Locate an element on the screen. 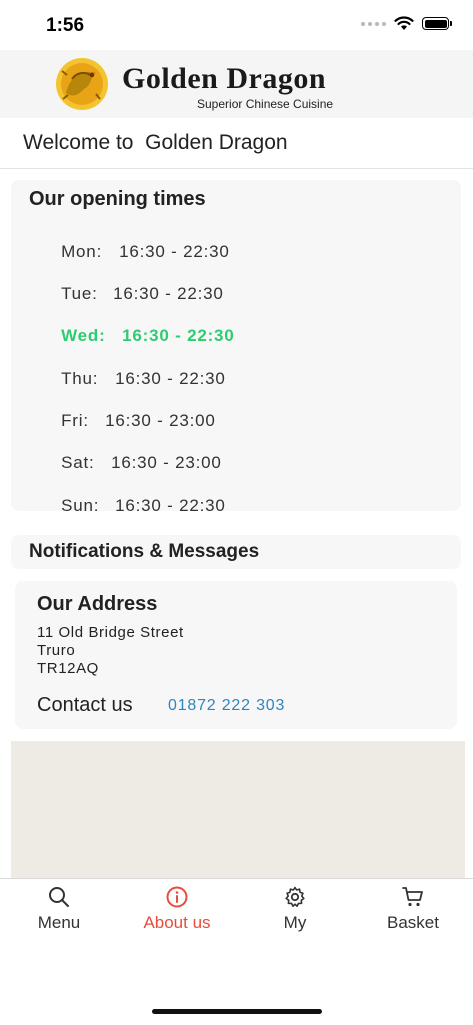  welcome-banner: Welcome to Golden Dragon is located at coordinates (236, 143).